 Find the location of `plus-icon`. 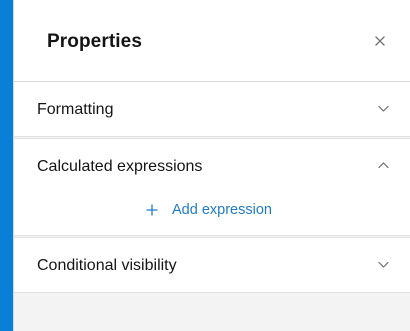

plus-icon is located at coordinates (152, 210).